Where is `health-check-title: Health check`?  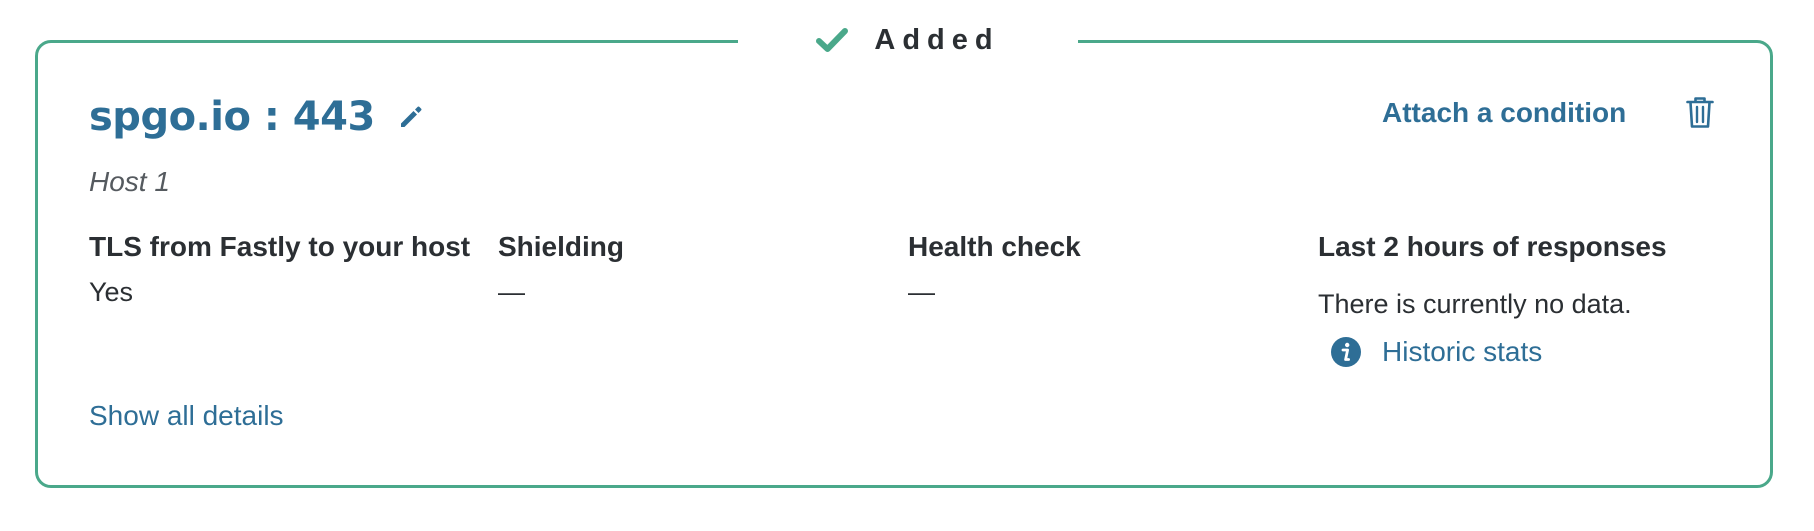
health-check-title: Health check is located at coordinates (994, 246).